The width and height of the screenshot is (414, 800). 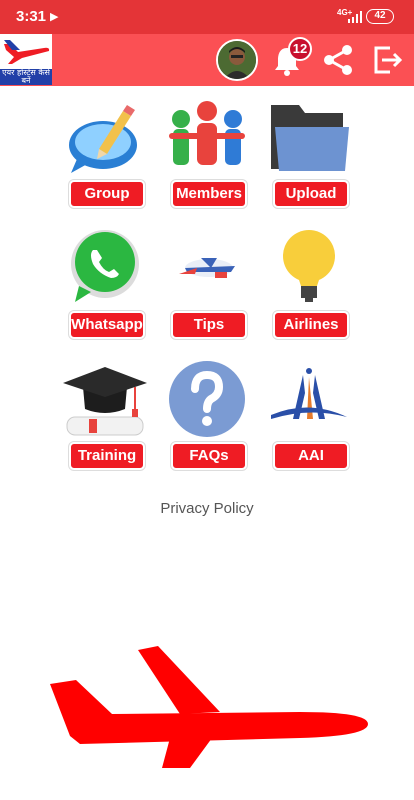 What do you see at coordinates (311, 194) in the screenshot?
I see `upload-button: Upload` at bounding box center [311, 194].